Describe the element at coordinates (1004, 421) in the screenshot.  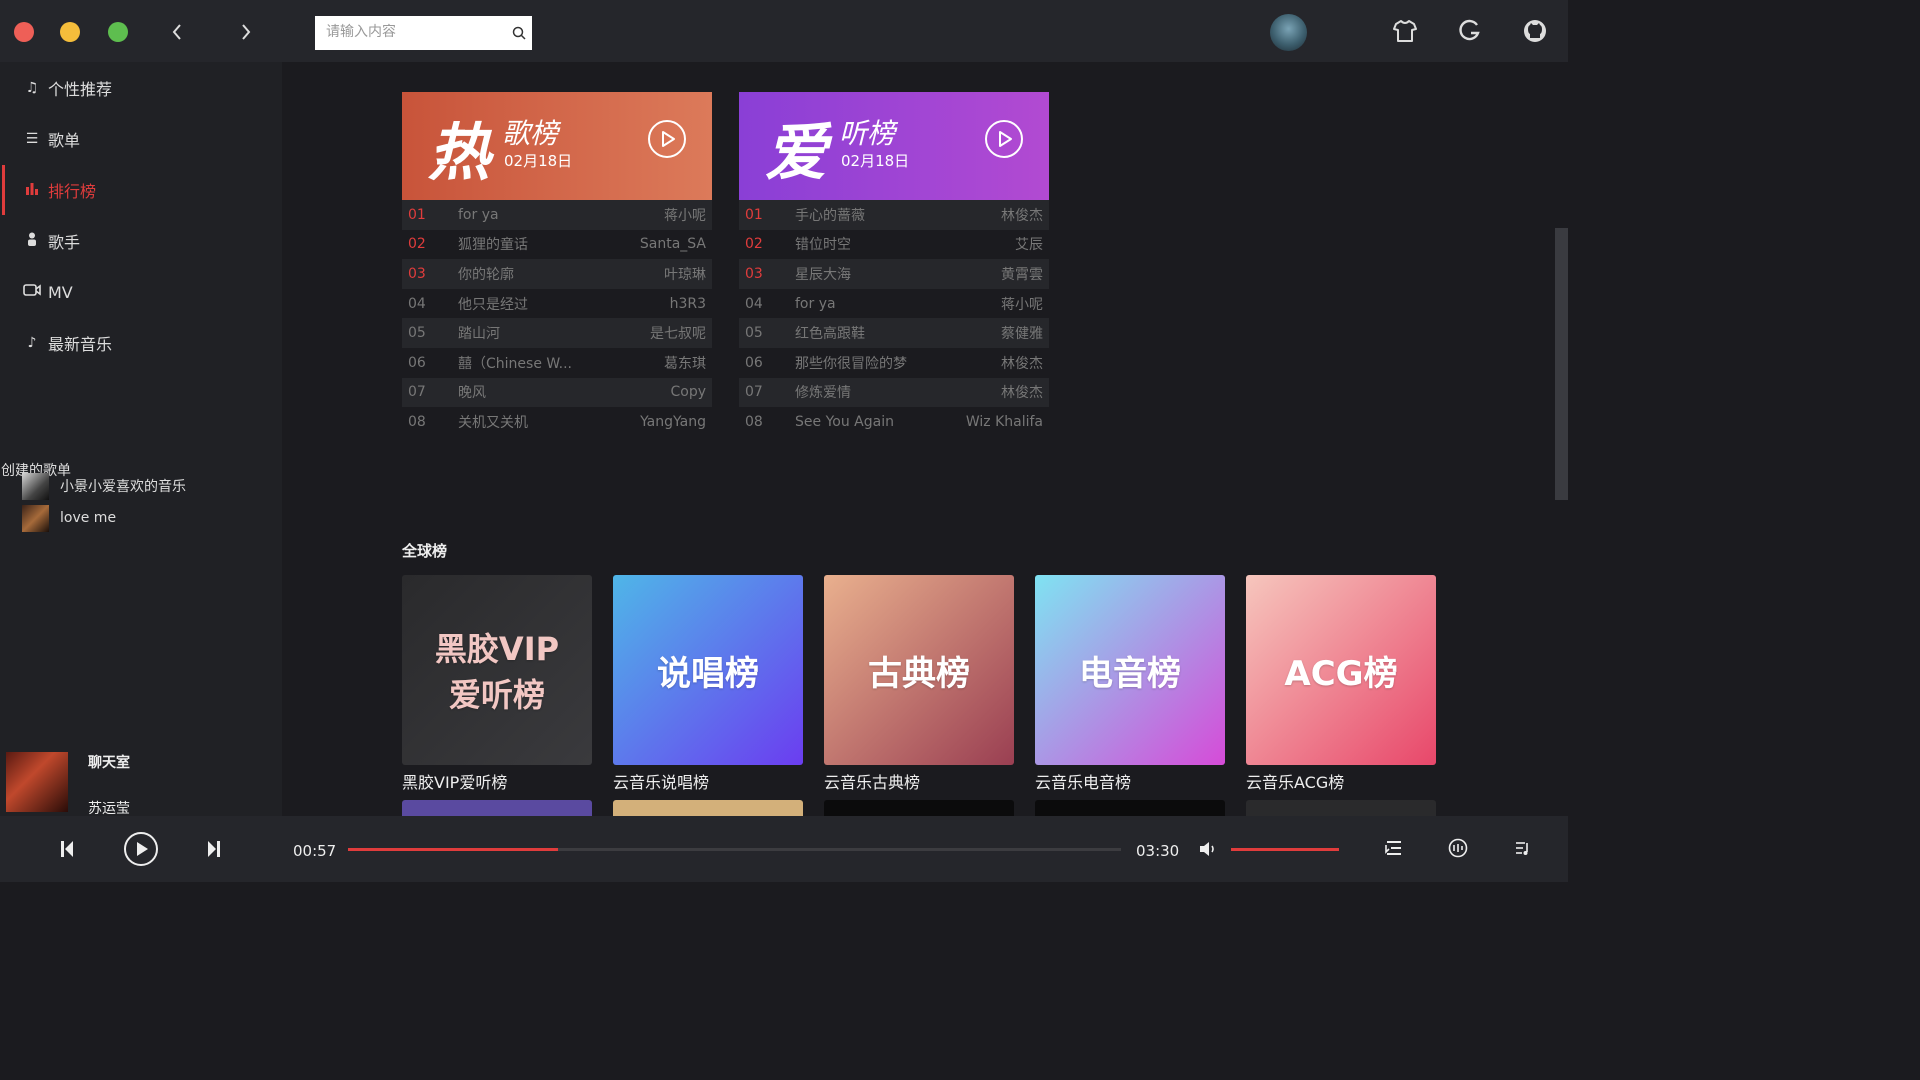
I see `song-artist: Wiz Khalifa` at that location.